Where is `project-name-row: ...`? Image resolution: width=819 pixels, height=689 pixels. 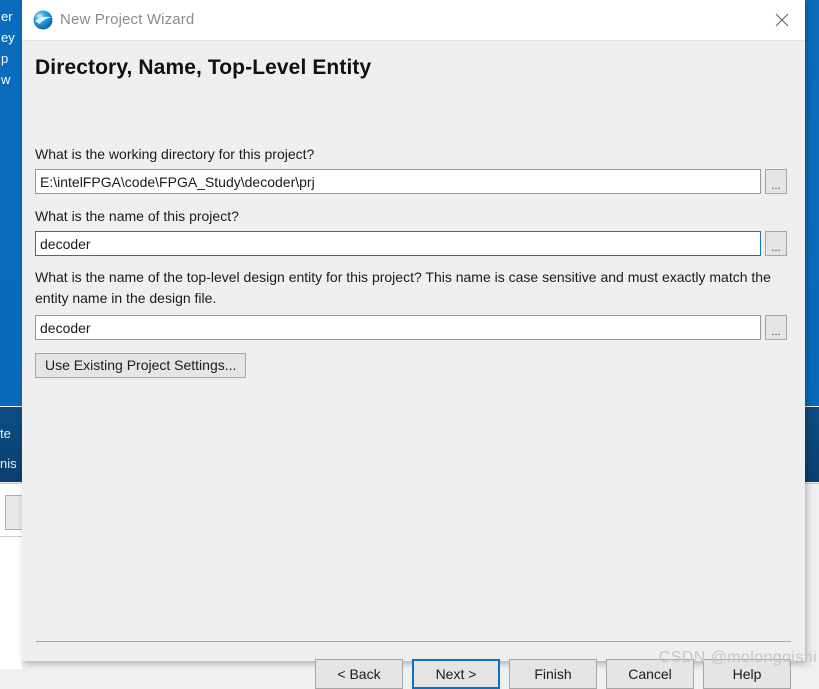
project-name-row: ... is located at coordinates (411, 243).